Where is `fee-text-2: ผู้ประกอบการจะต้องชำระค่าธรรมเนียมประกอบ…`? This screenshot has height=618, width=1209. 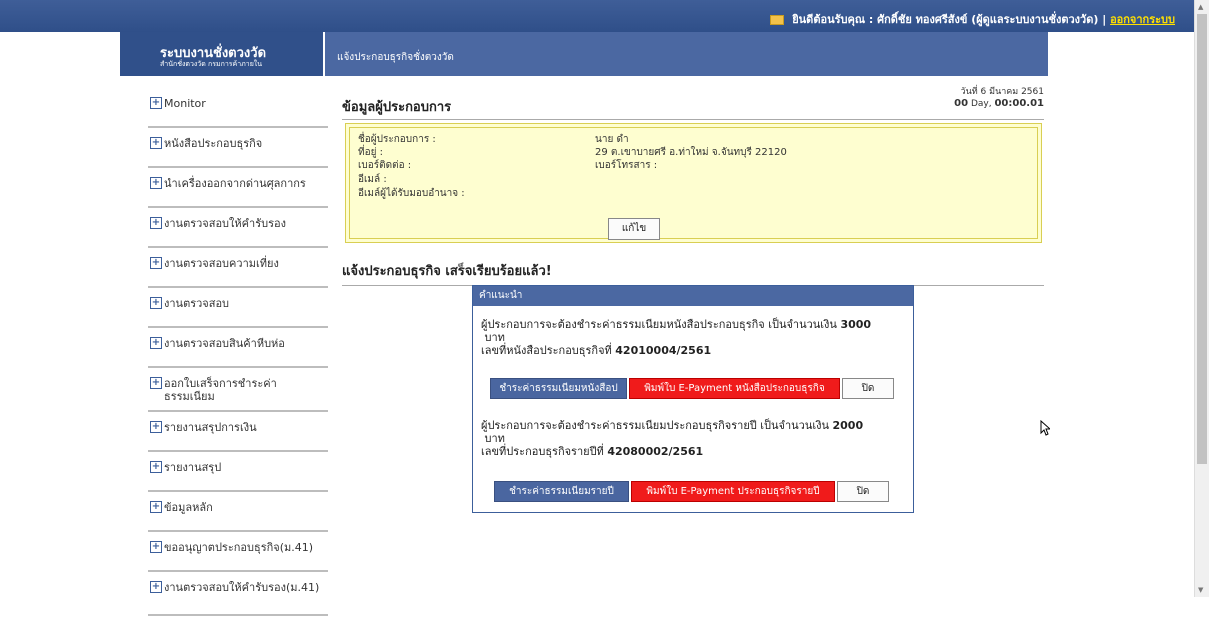
fee-text-2: ผู้ประกอบการจะต้องชำระค่าธรรมเนียมประกอบ… is located at coordinates (655, 425).